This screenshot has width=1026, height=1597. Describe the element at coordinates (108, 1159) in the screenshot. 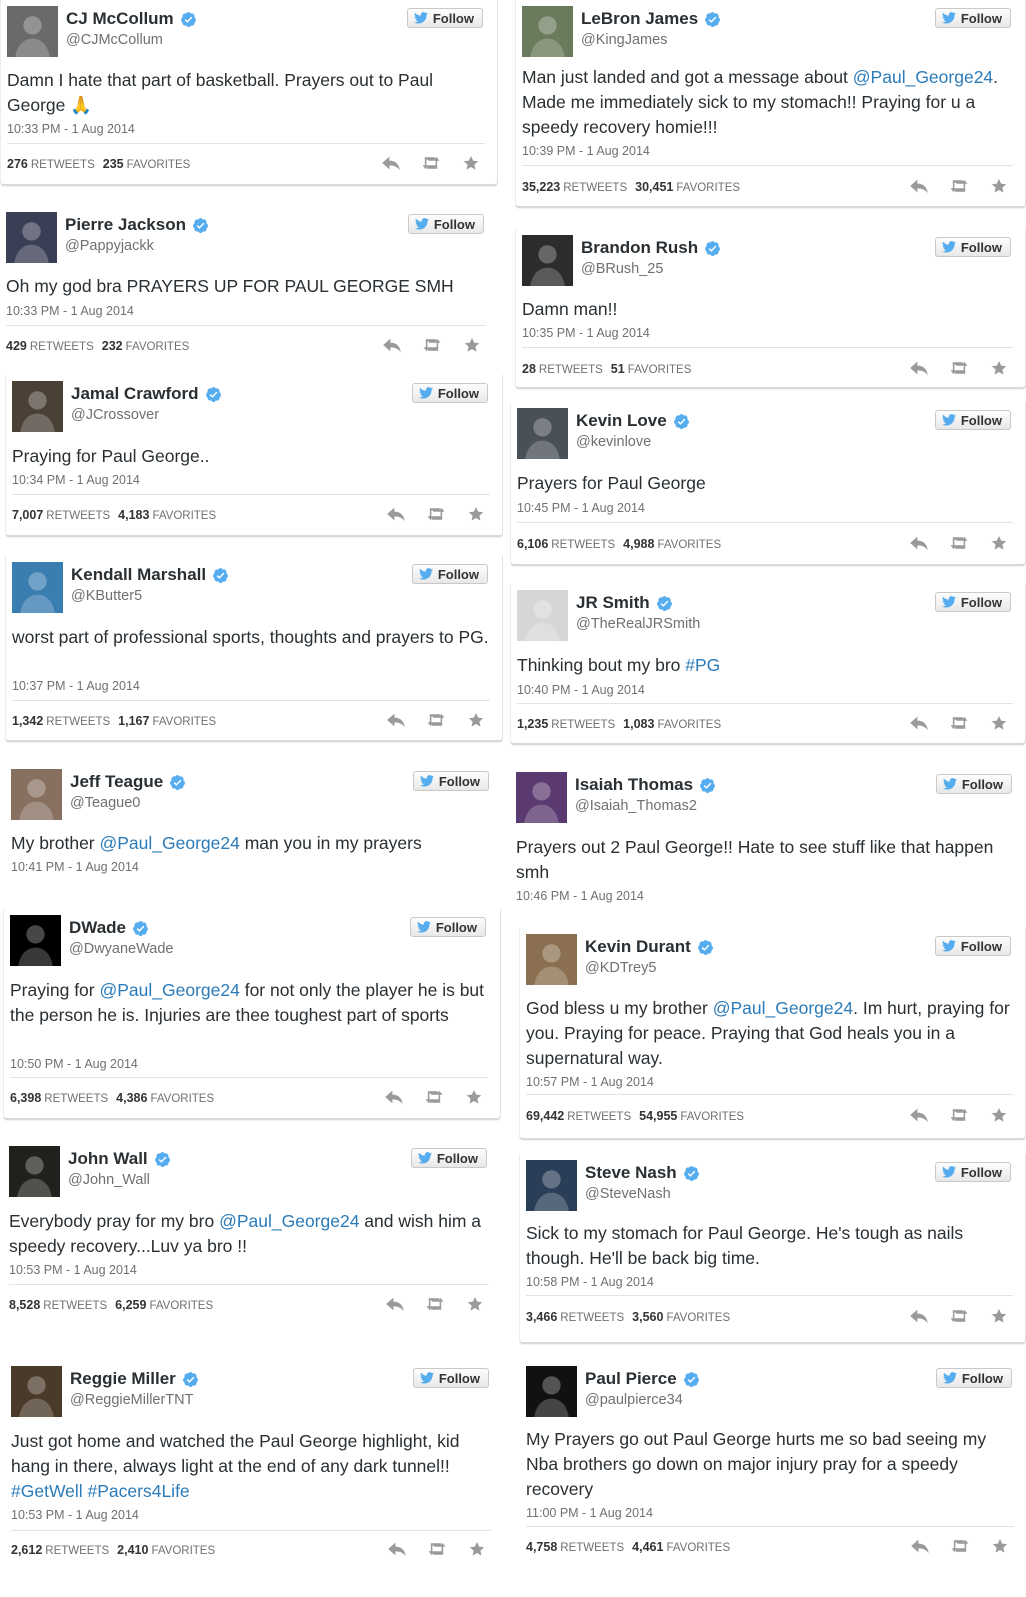

I see `author-name: John Wall` at that location.